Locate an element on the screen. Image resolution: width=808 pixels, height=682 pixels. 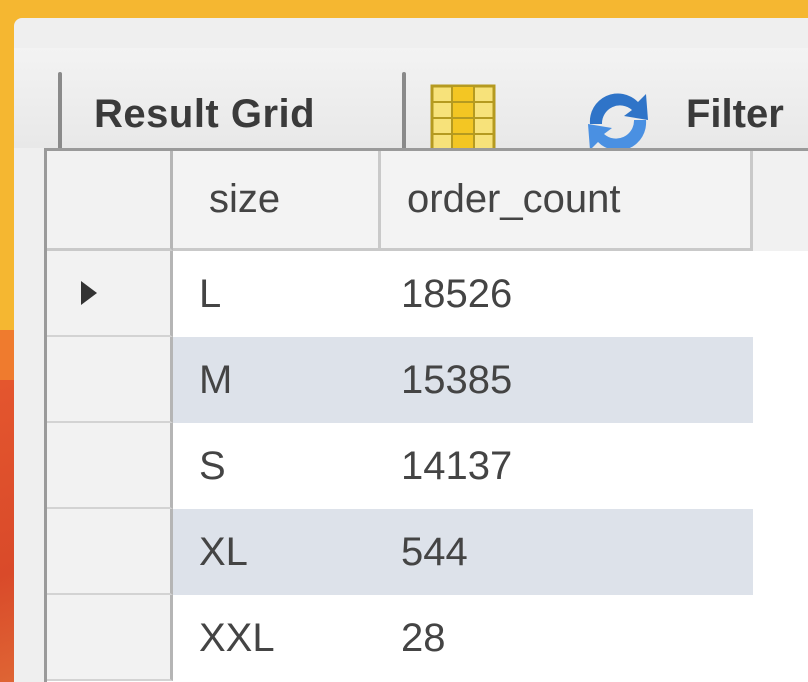
cell-order-count: 18526 is located at coordinates (567, 294).